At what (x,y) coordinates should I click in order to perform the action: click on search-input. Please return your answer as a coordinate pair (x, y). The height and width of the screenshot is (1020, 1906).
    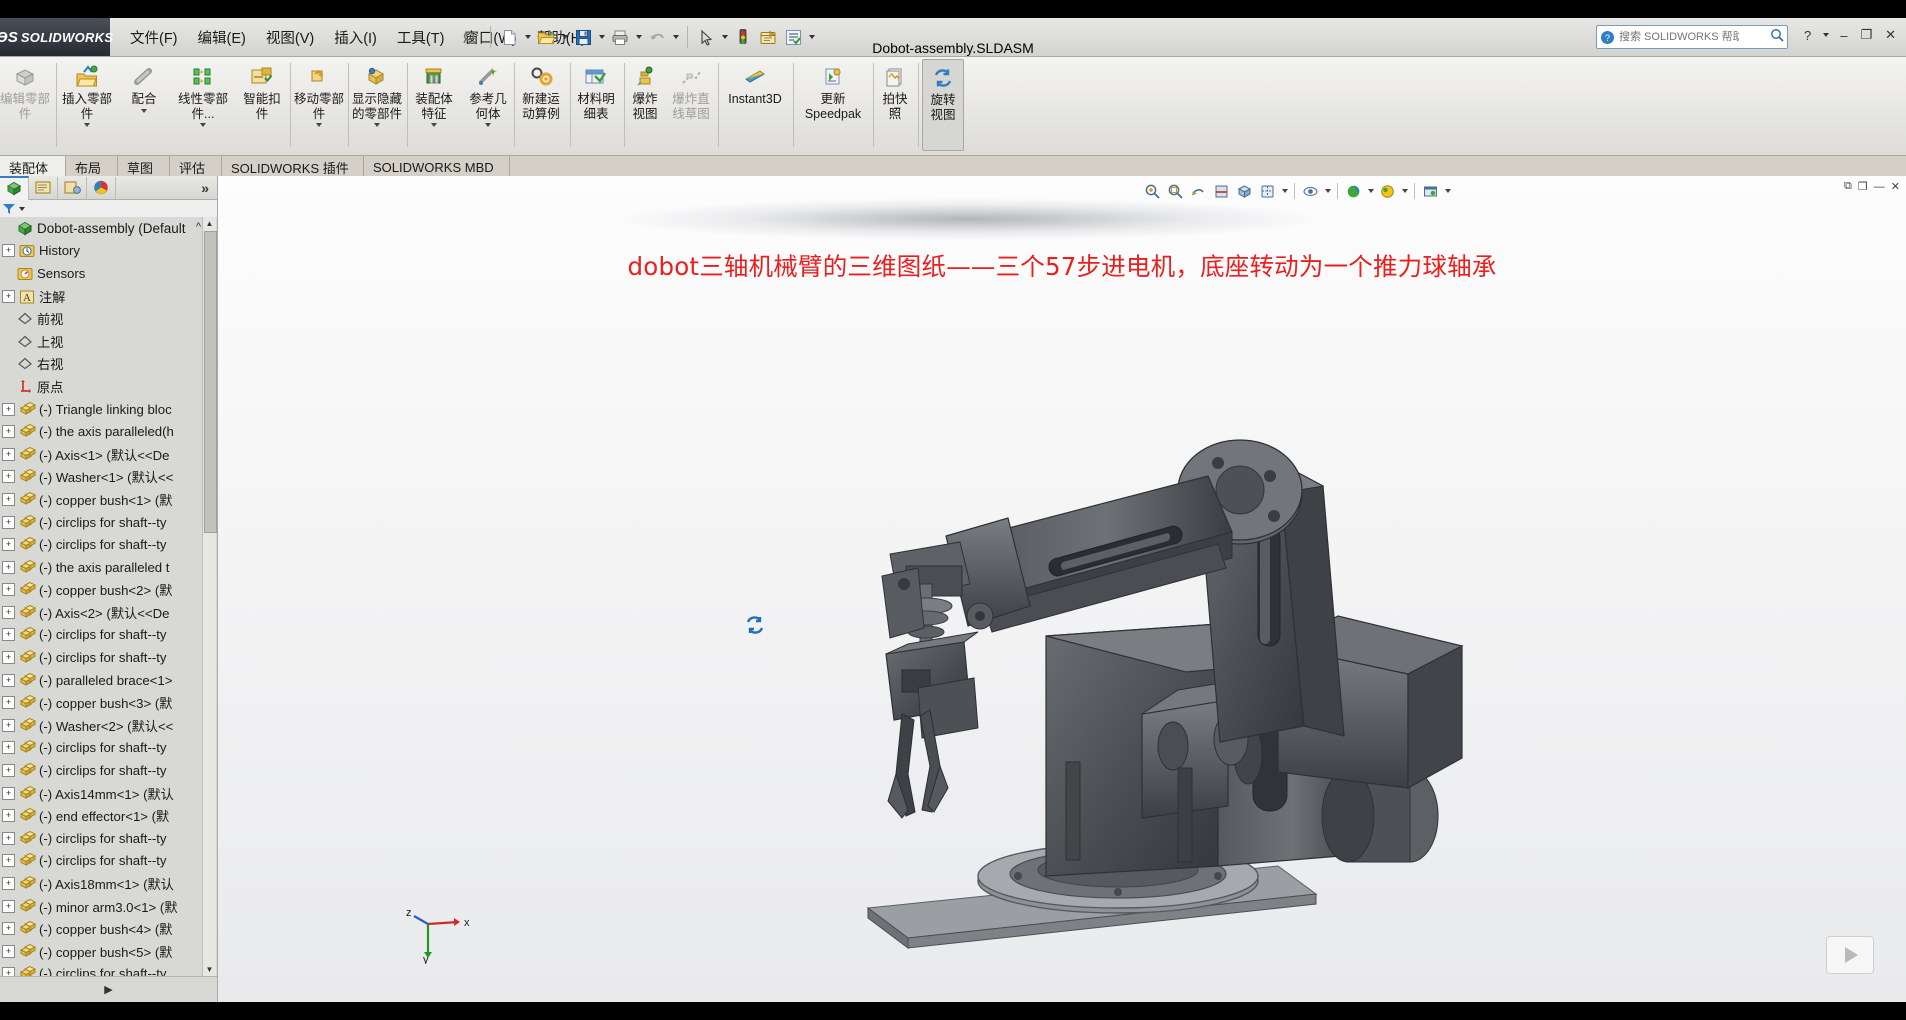
    Looking at the image, I should click on (1679, 37).